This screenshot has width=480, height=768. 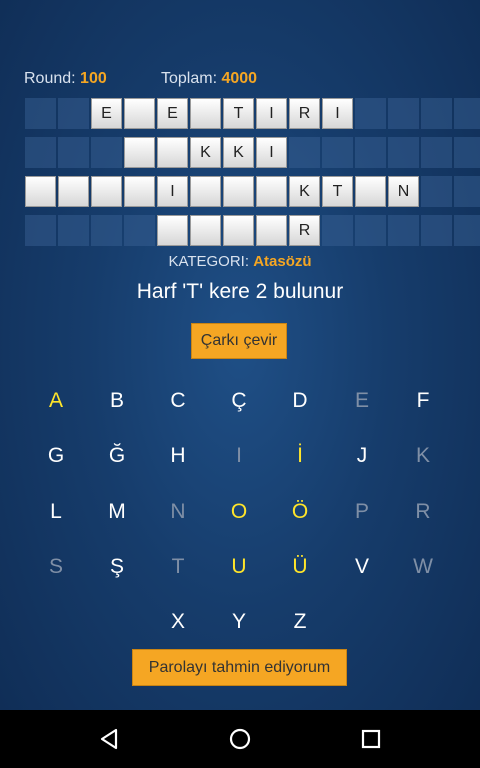 I want to click on letter-key: W, so click(x=423, y=566).